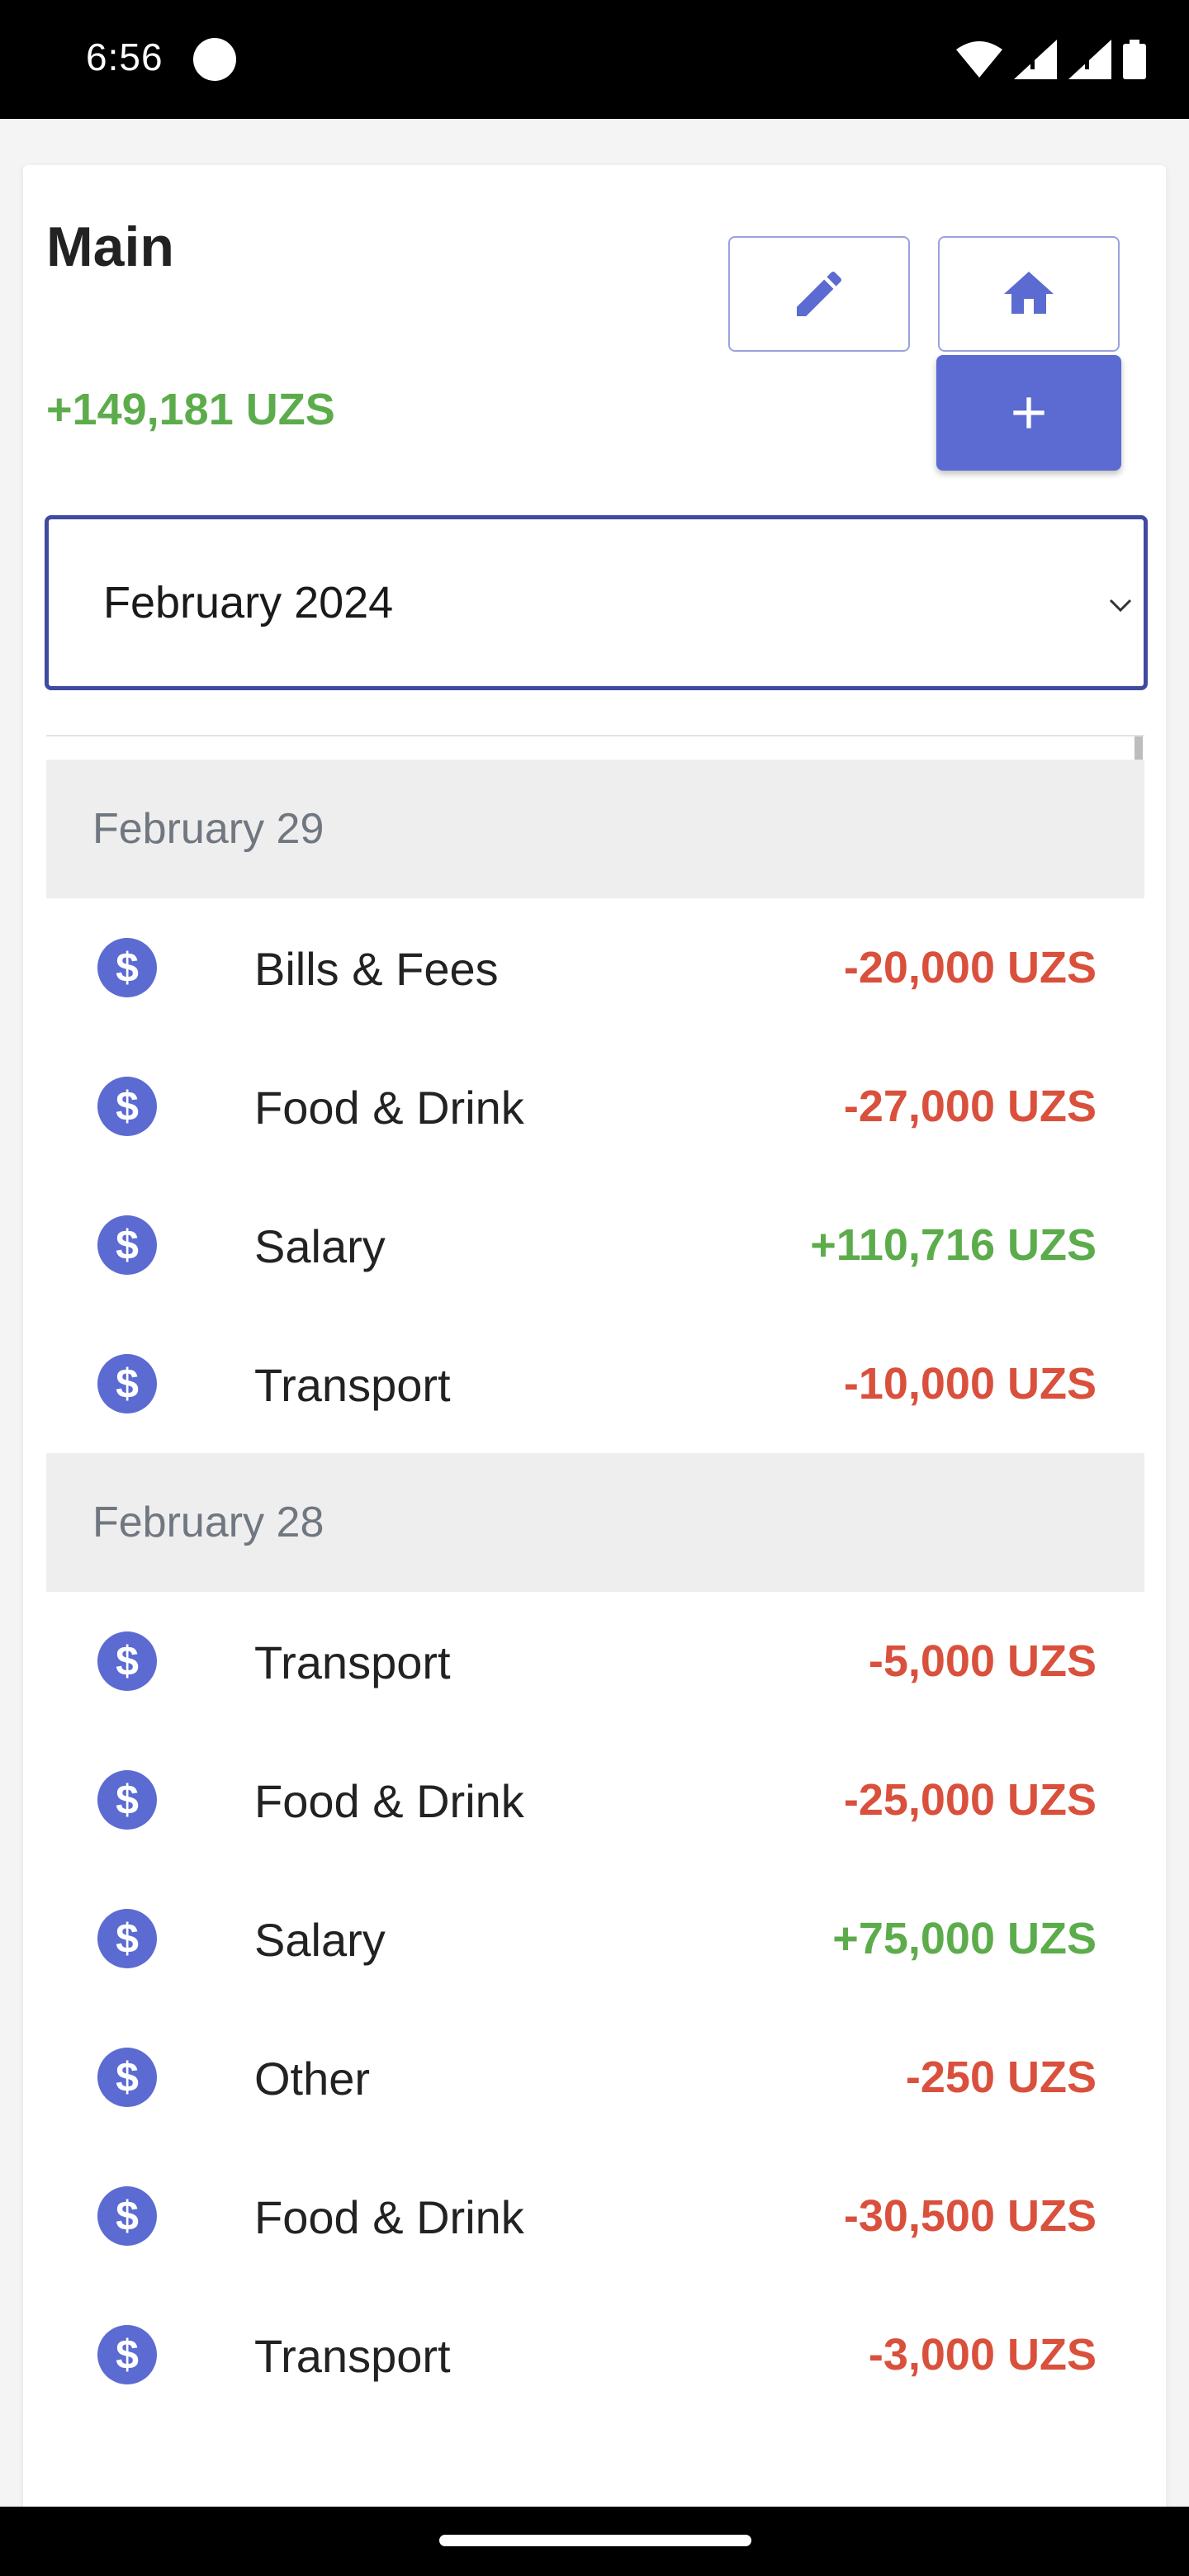  I want to click on status-icons, so click(1051, 59).